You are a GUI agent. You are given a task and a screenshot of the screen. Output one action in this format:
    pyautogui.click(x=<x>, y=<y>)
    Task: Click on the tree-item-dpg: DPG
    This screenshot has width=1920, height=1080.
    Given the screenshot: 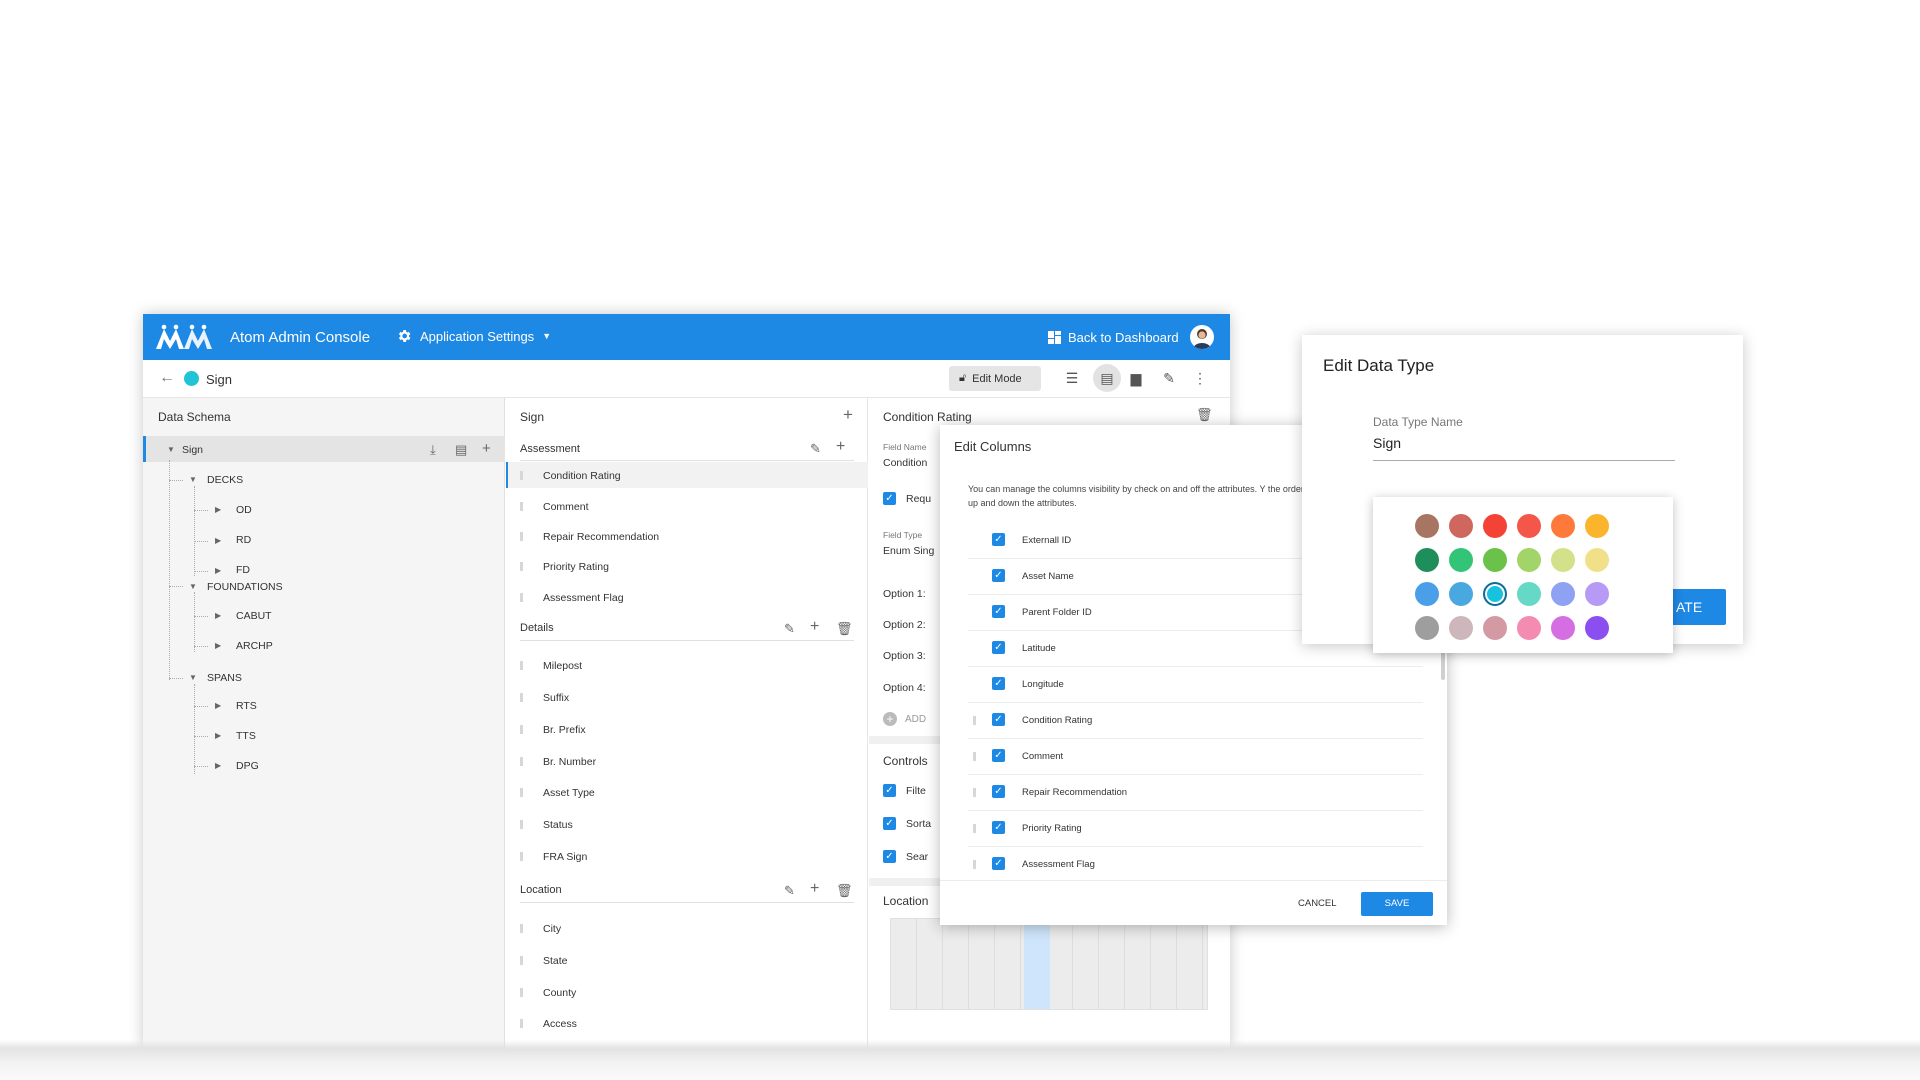 What is the action you would take?
    pyautogui.click(x=247, y=766)
    